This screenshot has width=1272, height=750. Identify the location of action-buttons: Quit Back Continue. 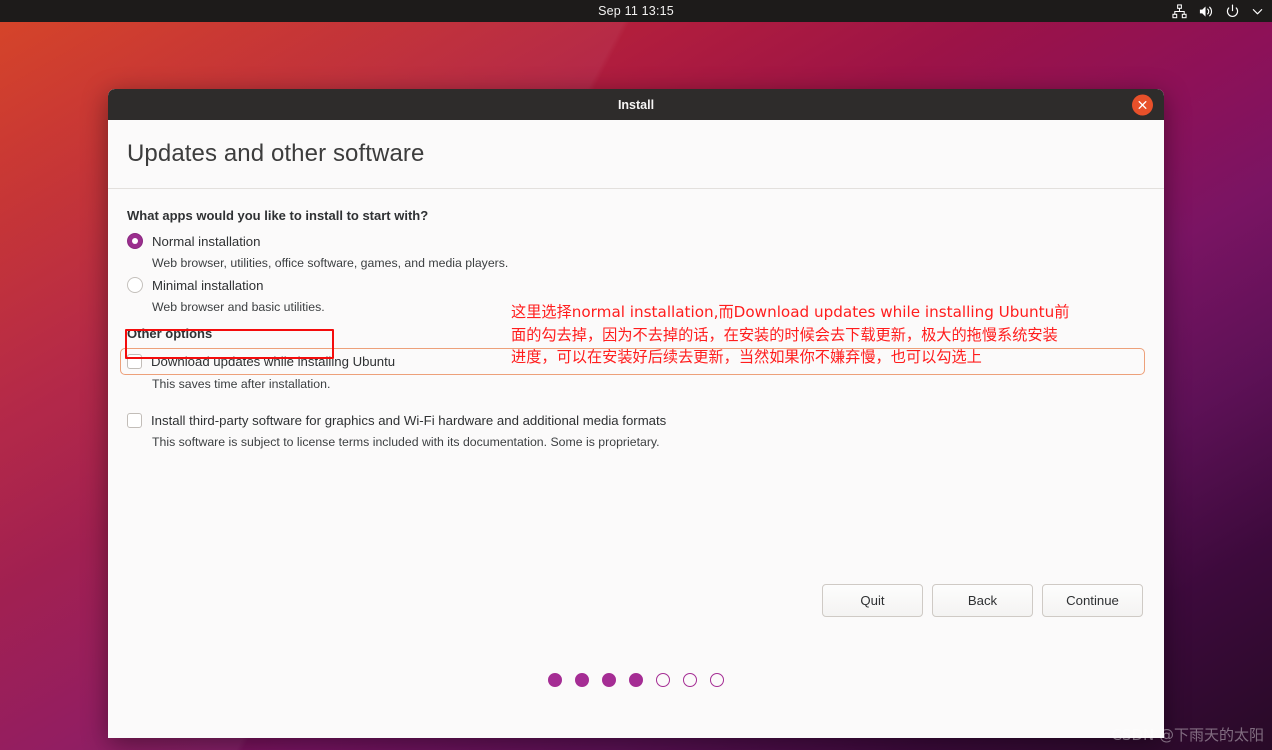
(982, 600).